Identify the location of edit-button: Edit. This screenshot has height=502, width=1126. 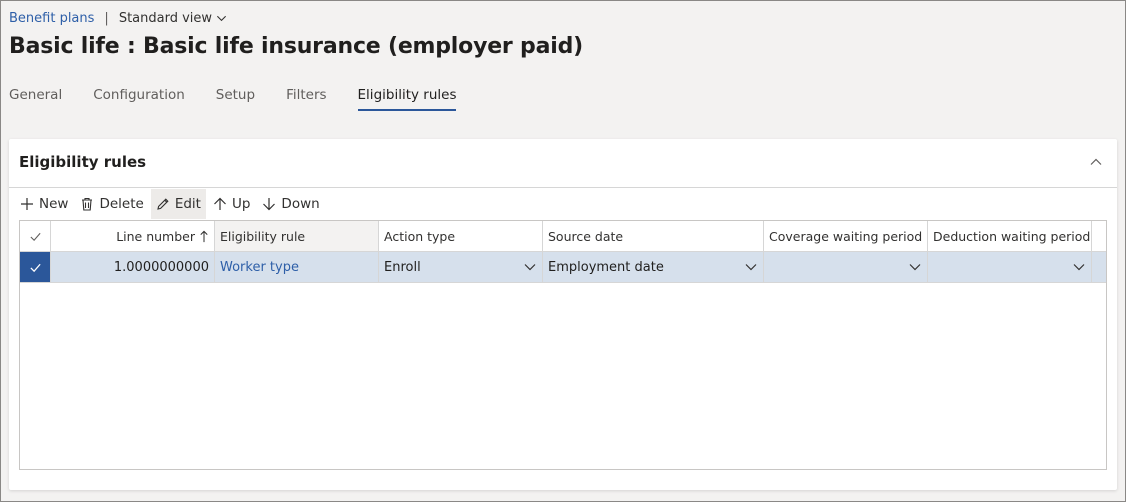
(178, 204).